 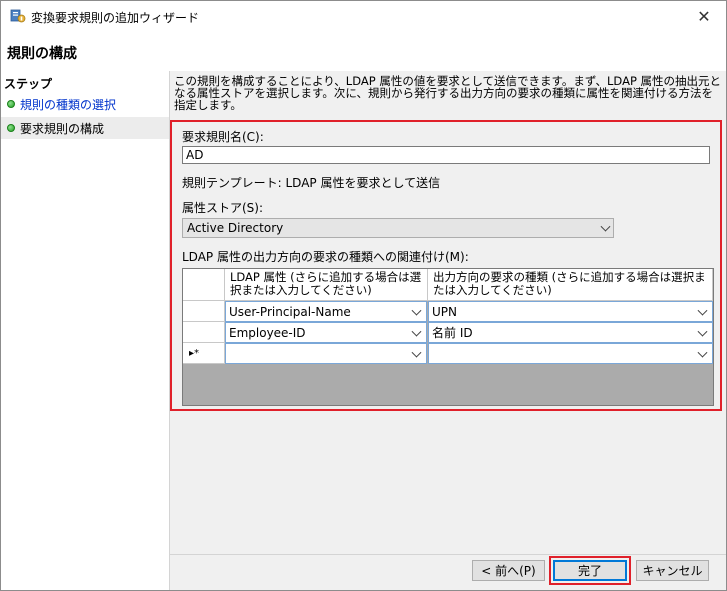 I want to click on mapping-label: LDAP 属性の出力方向の要求の種類への関連付け(M):, so click(x=325, y=257).